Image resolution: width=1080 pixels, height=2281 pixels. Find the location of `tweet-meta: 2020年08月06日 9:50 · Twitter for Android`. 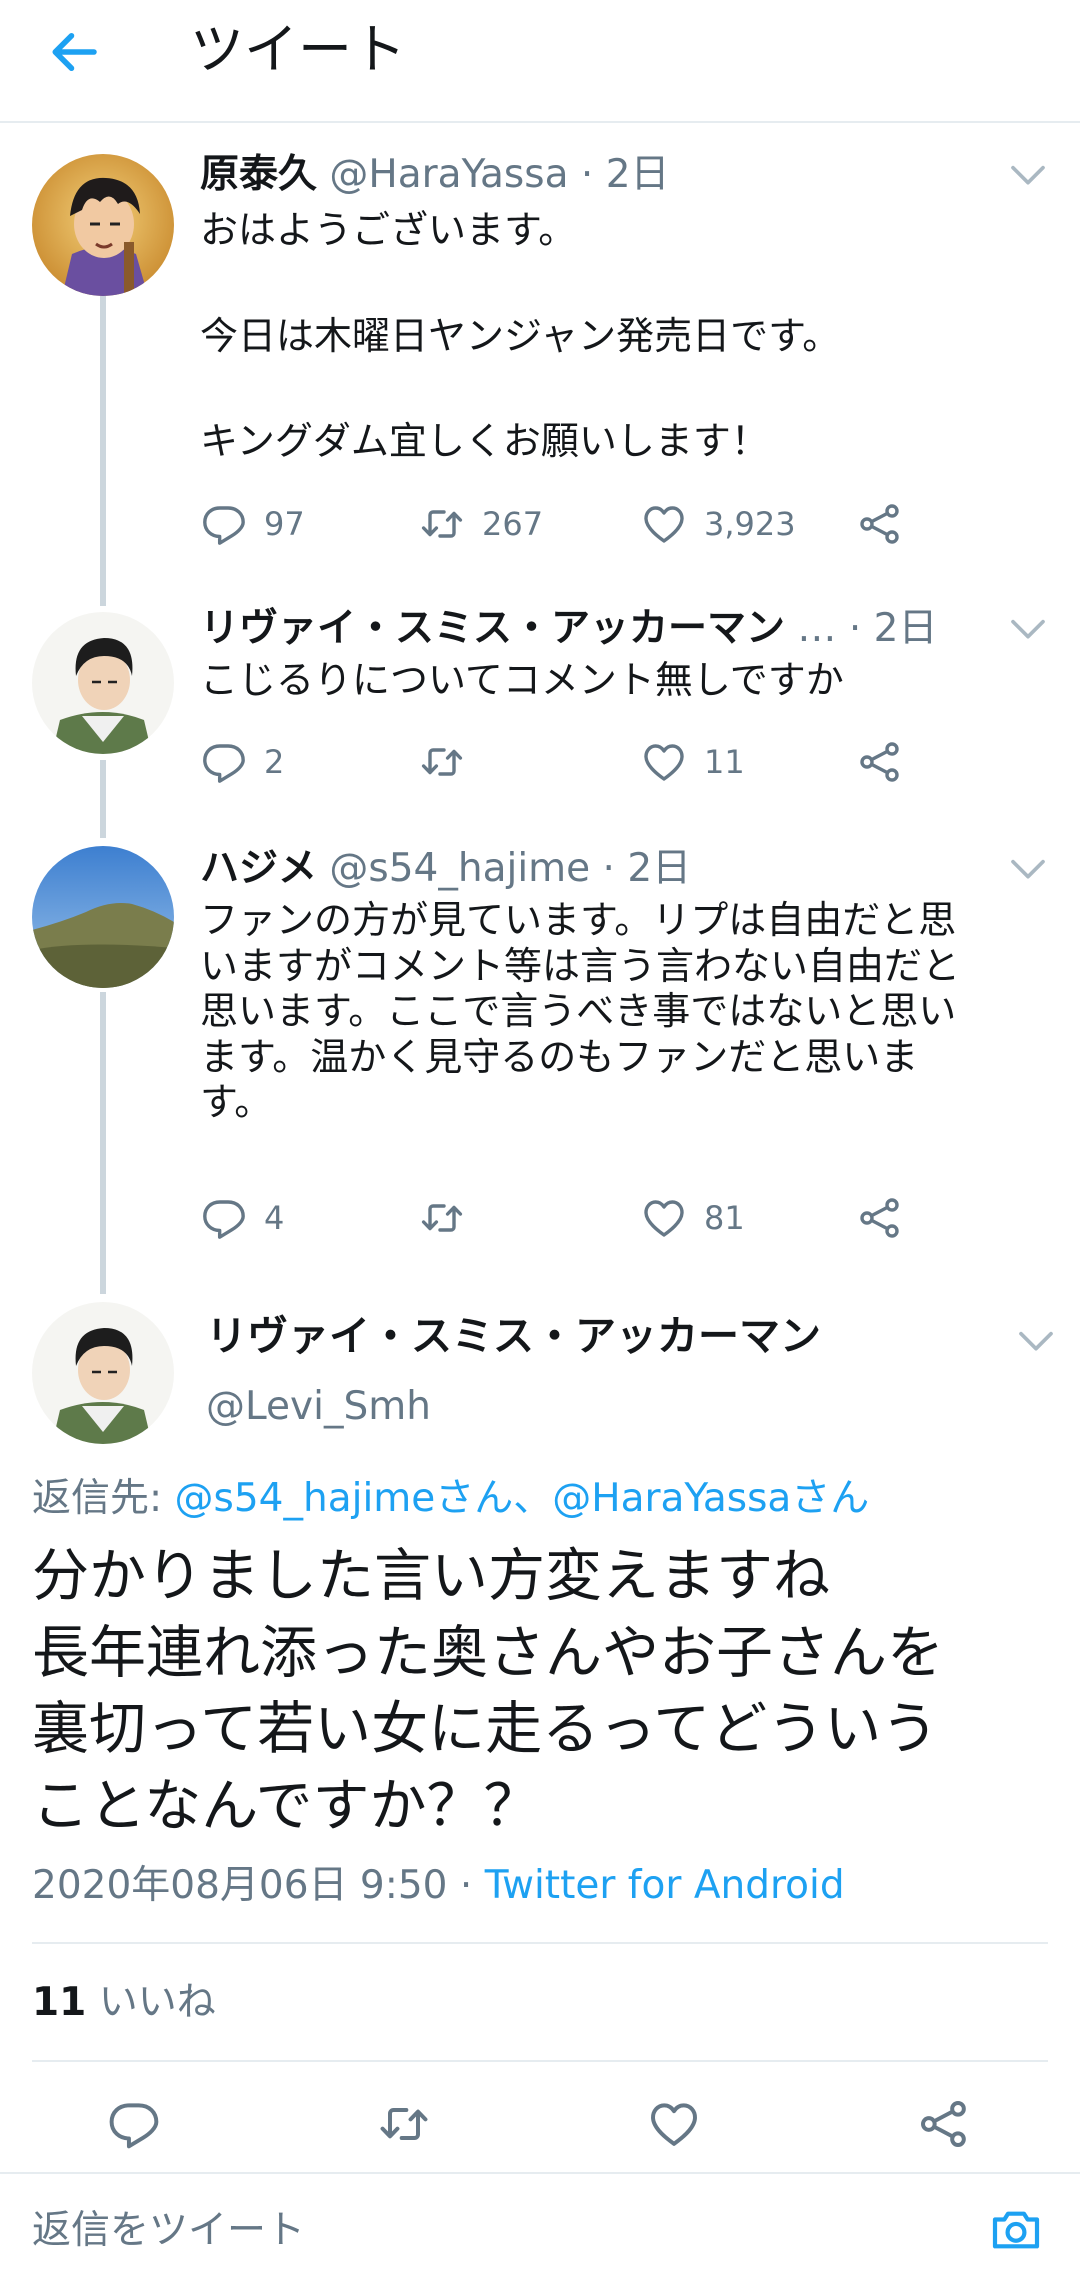

tweet-meta: 2020年08月06日 9:50 · Twitter for Android is located at coordinates (438, 1886).